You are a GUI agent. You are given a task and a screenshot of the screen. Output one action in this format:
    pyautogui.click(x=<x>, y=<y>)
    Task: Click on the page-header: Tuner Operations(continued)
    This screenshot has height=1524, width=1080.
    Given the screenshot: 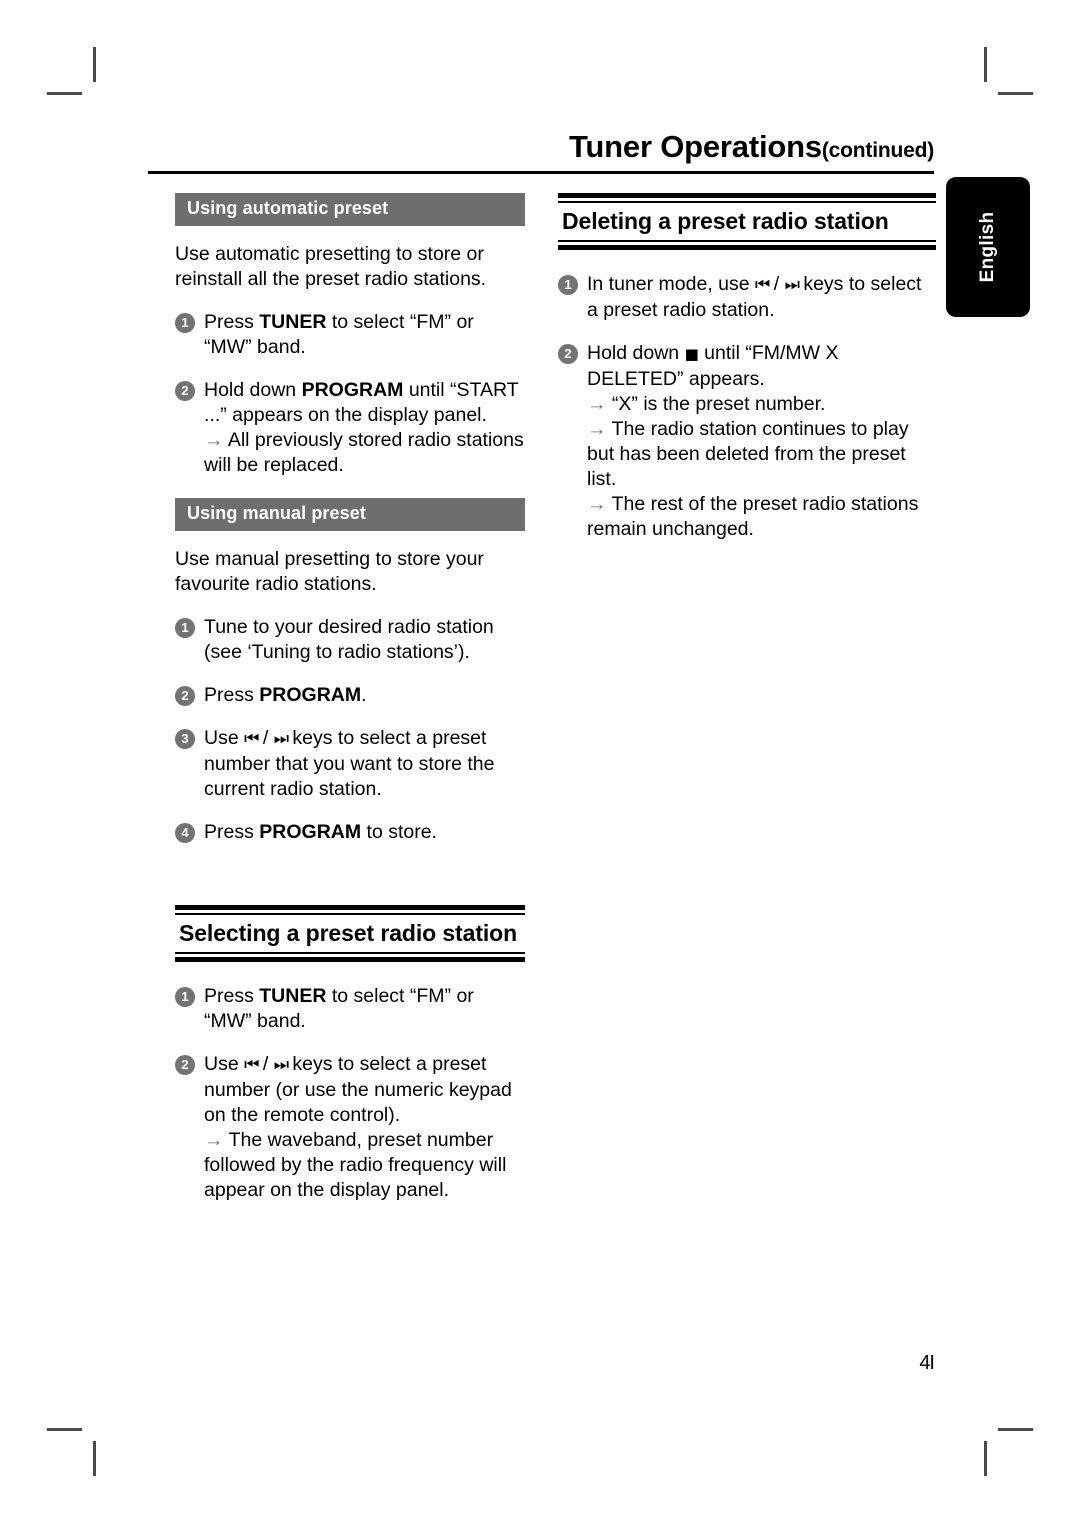 What is the action you would take?
    pyautogui.click(x=541, y=152)
    